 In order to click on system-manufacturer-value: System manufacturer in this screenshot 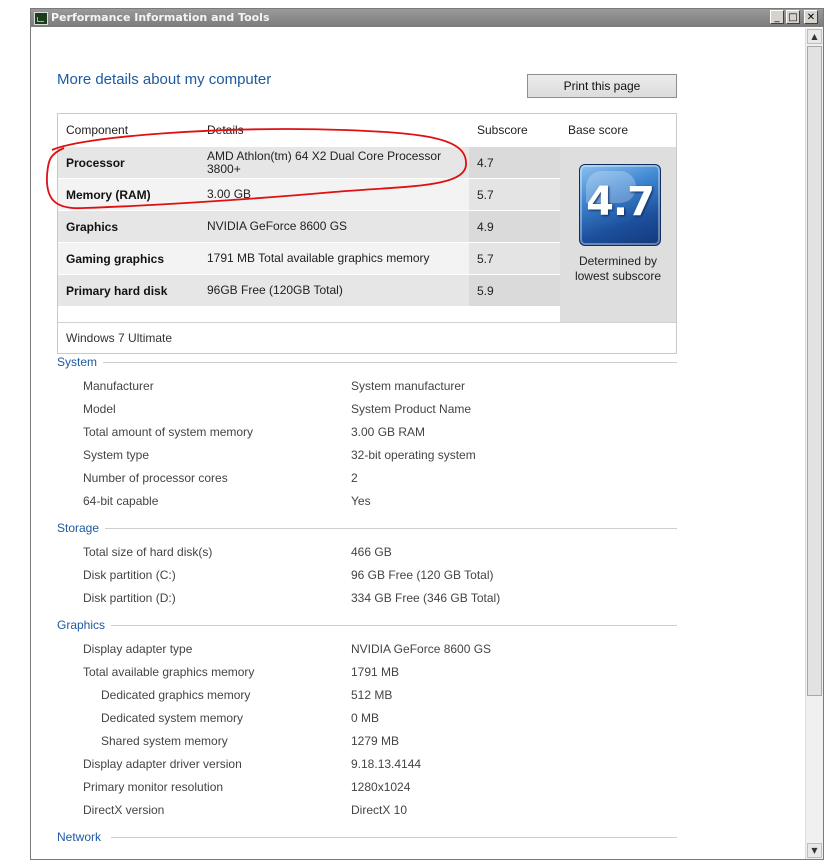, I will do `click(408, 386)`.